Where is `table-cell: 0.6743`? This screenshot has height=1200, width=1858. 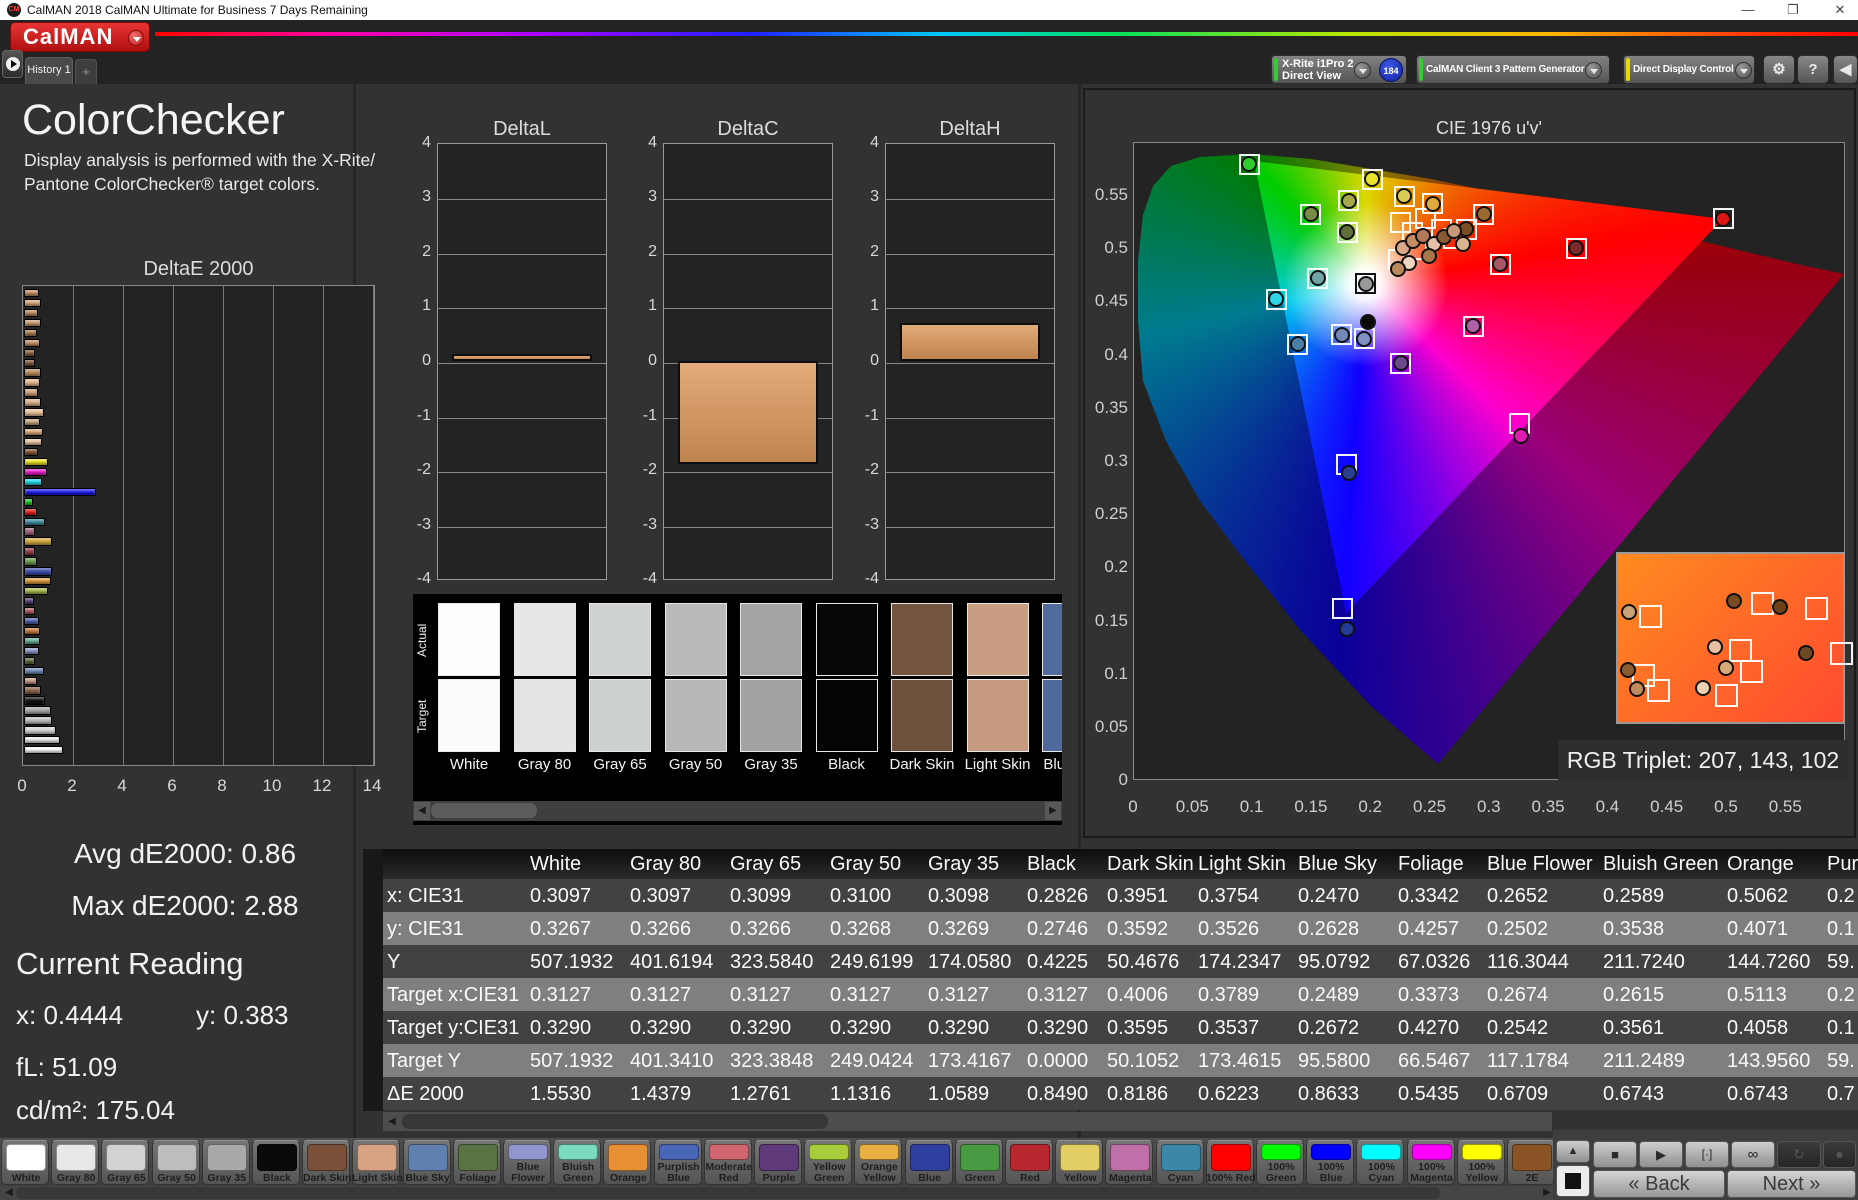
table-cell: 0.6743 is located at coordinates (1634, 1094).